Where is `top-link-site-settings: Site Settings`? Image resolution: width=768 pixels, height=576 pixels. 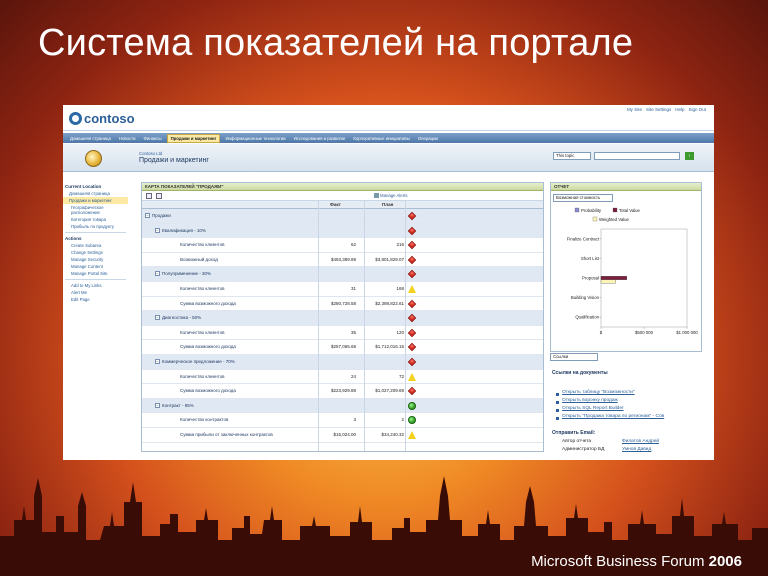 top-link-site-settings: Site Settings is located at coordinates (658, 109).